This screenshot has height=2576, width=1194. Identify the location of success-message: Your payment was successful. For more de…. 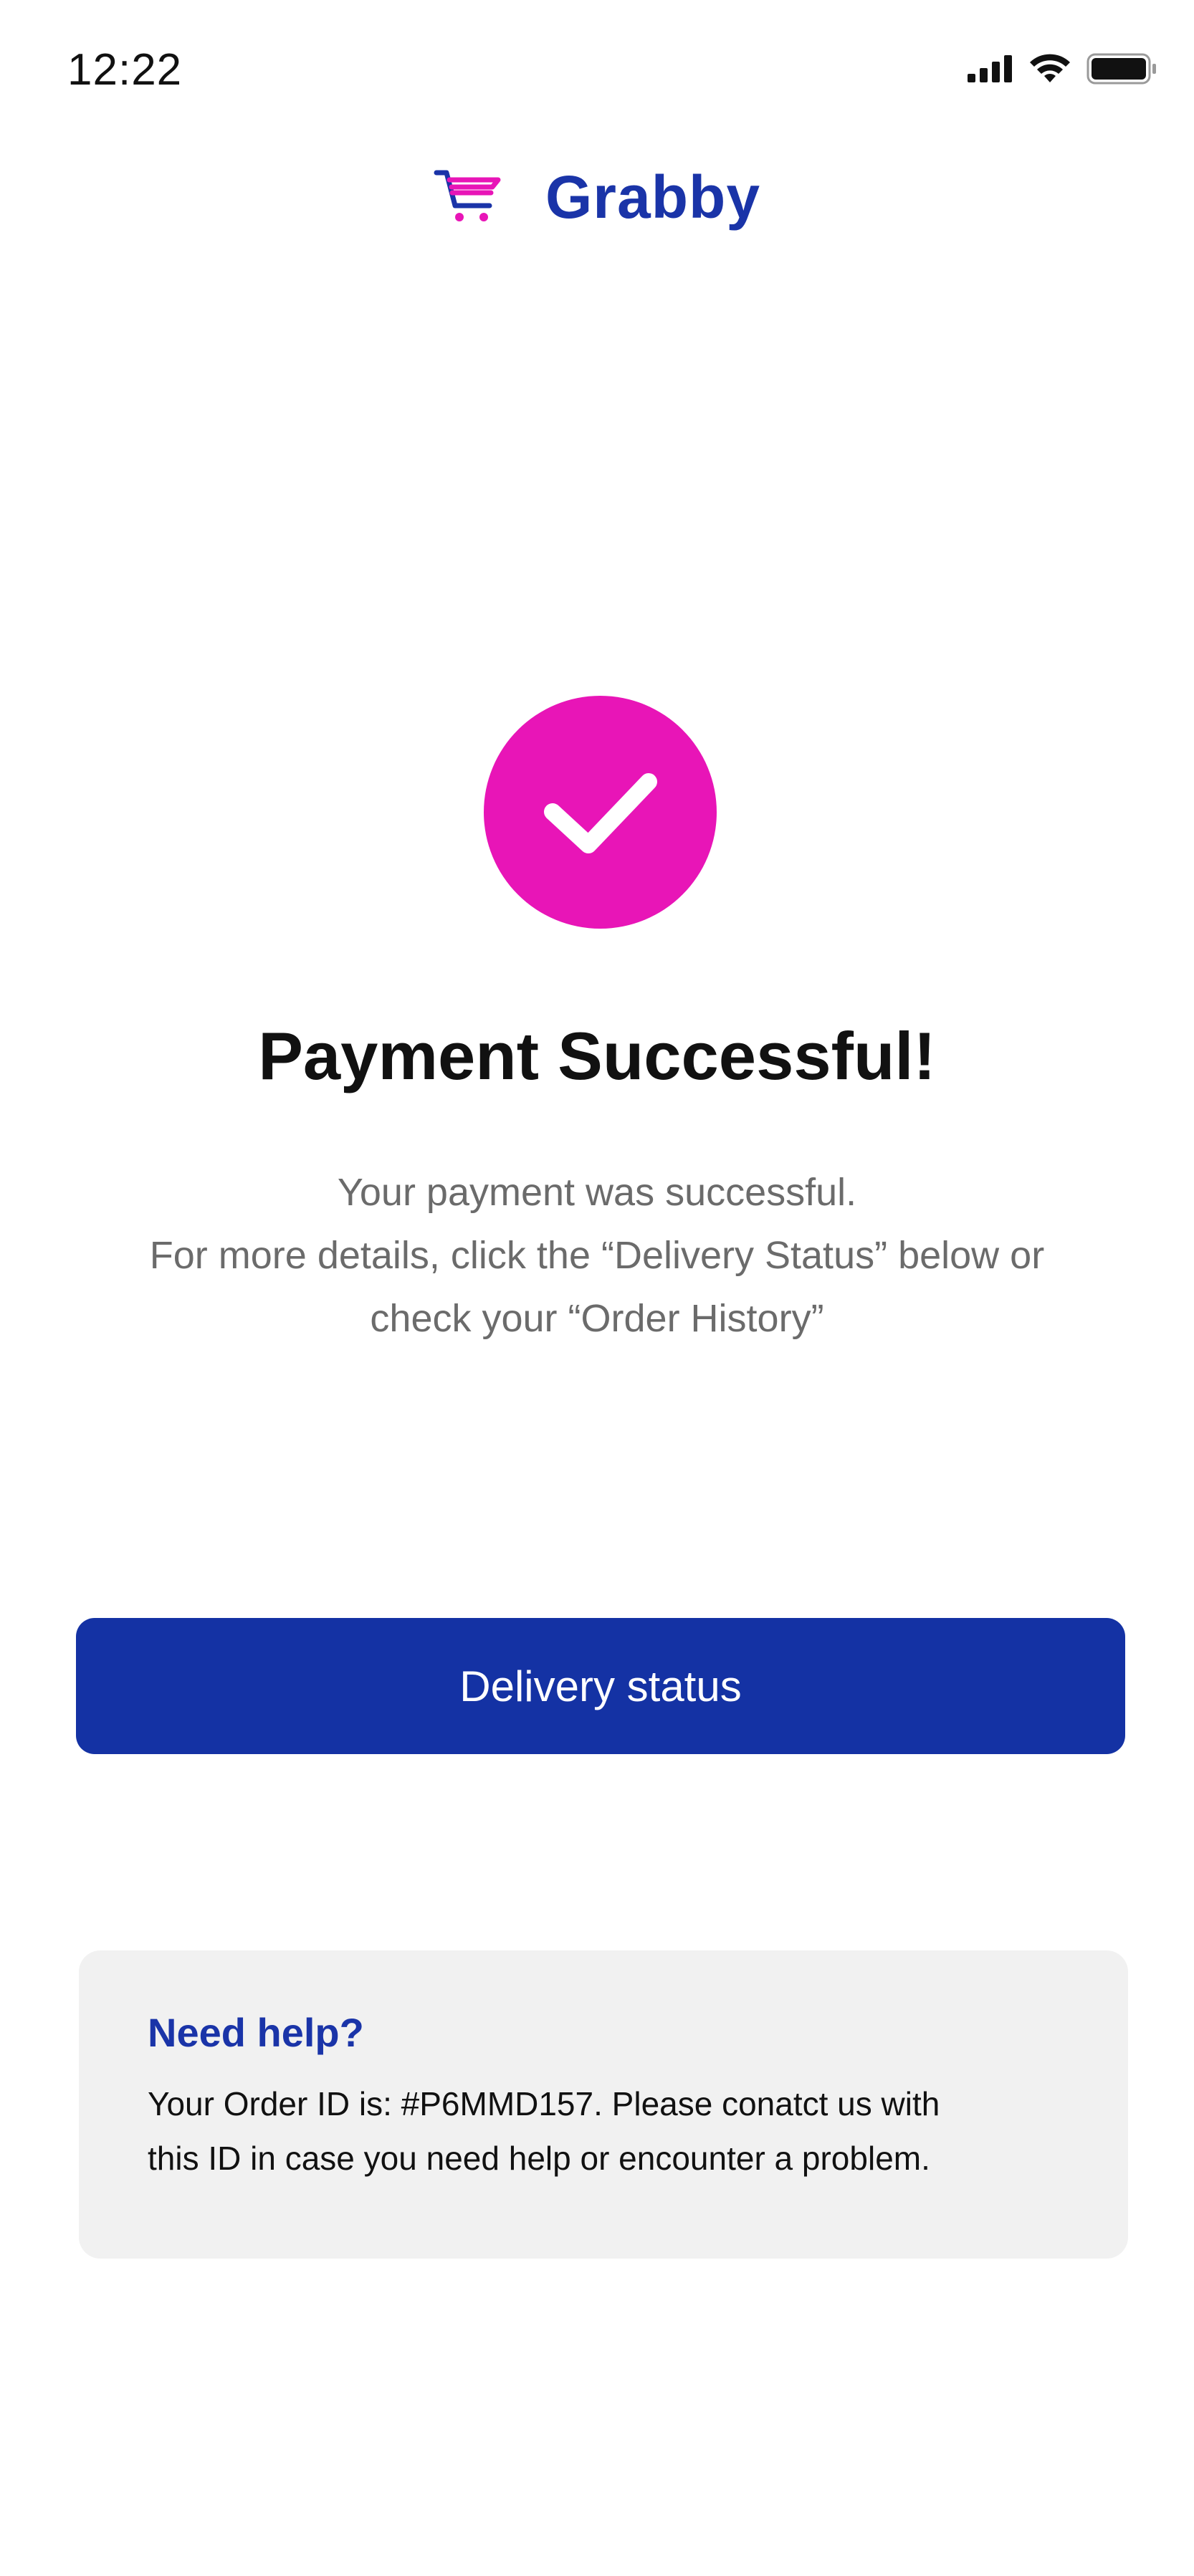
(597, 1255).